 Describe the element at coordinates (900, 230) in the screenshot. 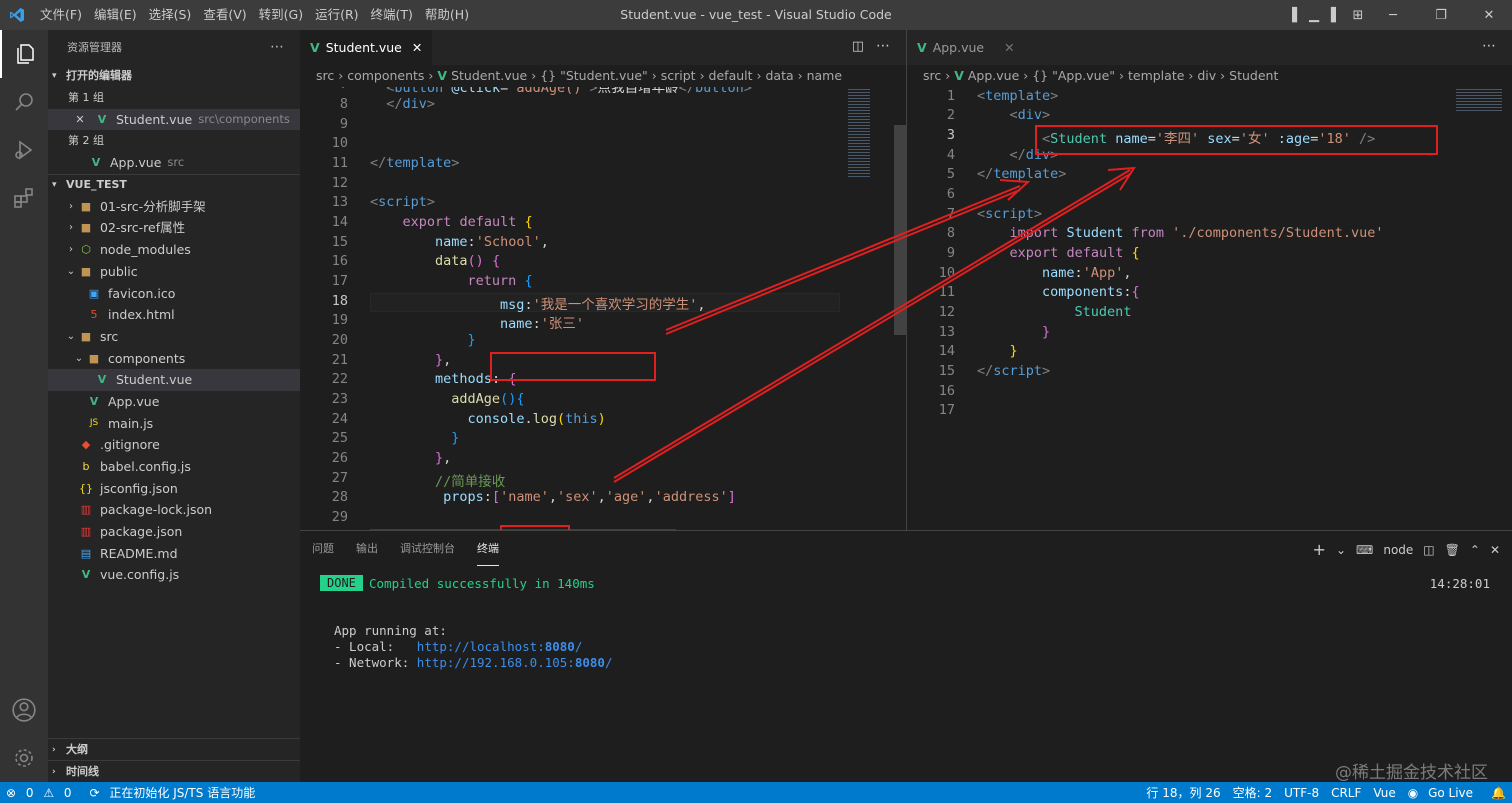

I see `scrollbar-thumb` at that location.